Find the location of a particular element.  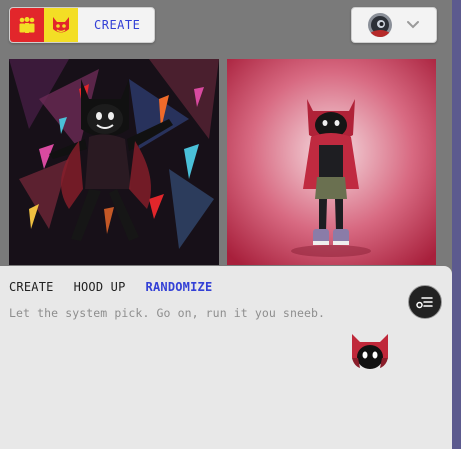

cat-mask-icon is located at coordinates (61, 25).